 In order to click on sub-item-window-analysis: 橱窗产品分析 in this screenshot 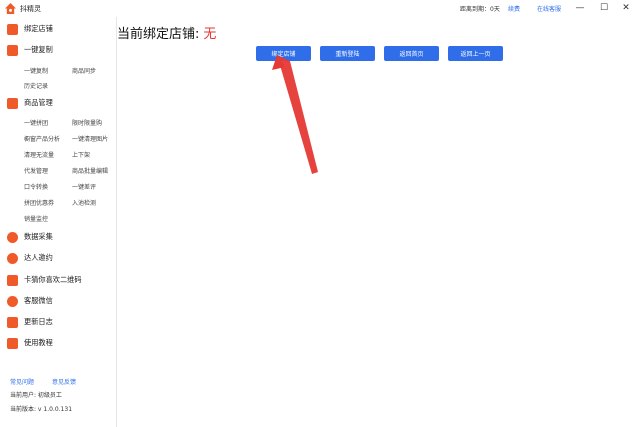, I will do `click(42, 138)`.